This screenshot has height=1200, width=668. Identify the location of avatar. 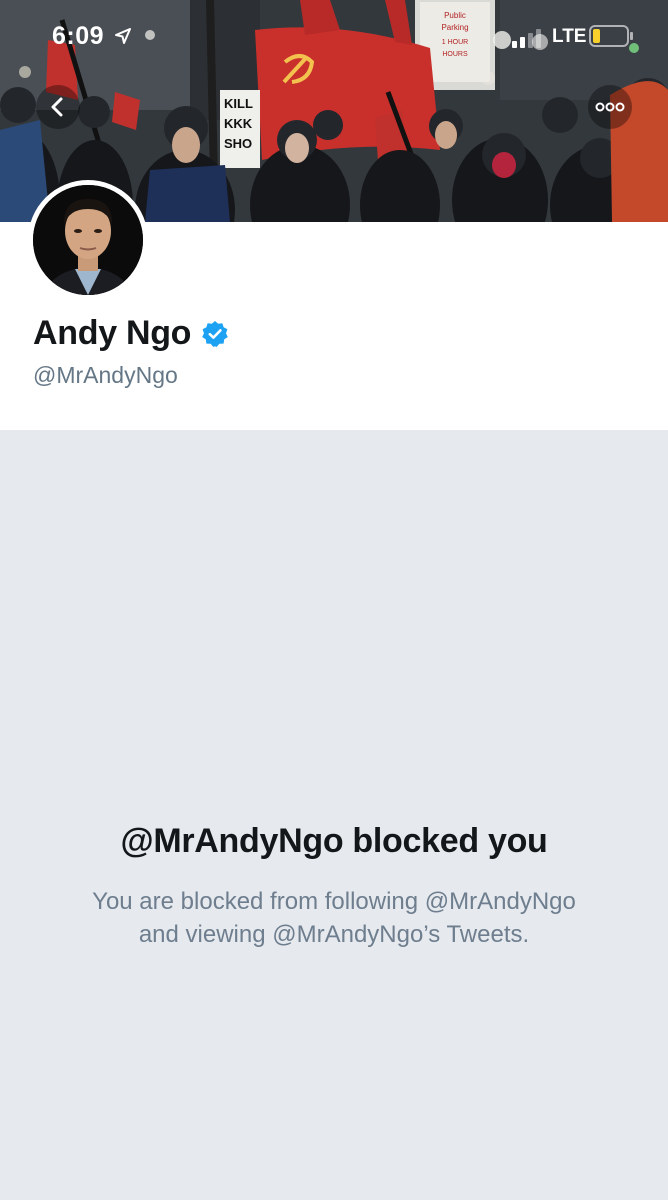
(88, 240).